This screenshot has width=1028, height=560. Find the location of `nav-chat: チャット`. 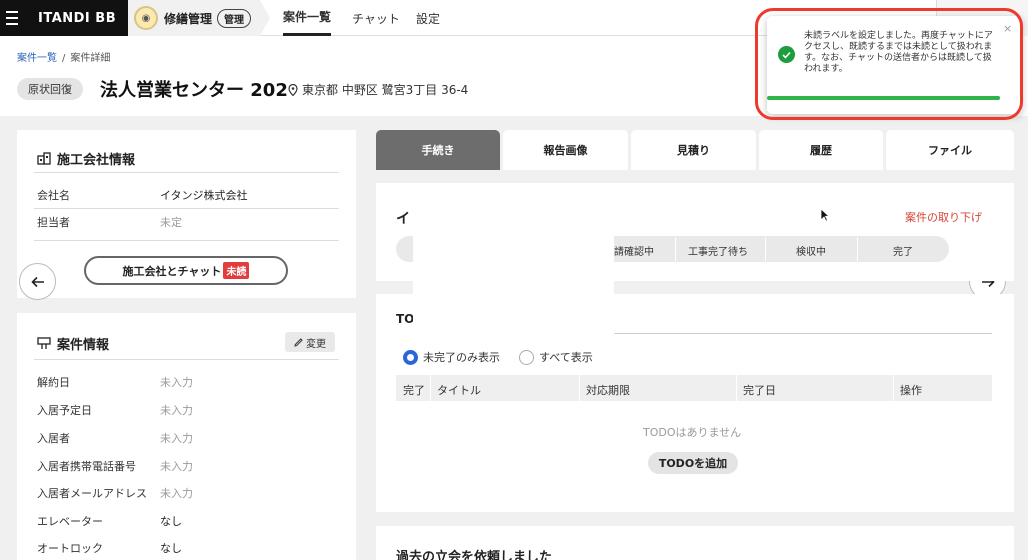

nav-chat: チャット is located at coordinates (376, 18).